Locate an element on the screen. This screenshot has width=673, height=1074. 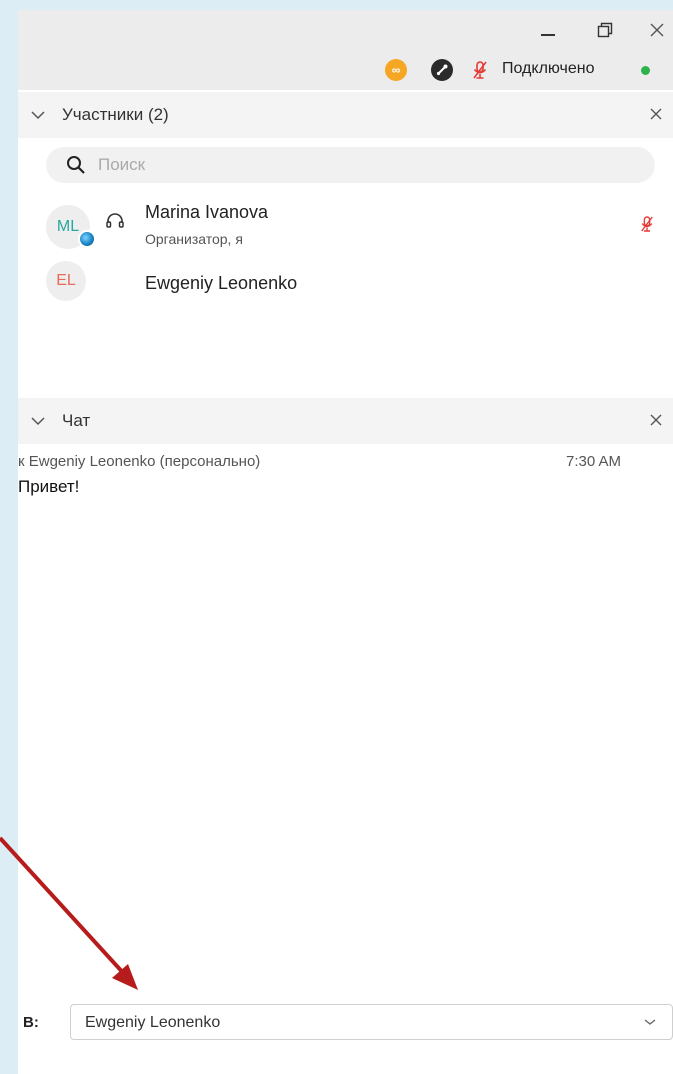
infinity-badge-label: ∞ is located at coordinates (396, 70).